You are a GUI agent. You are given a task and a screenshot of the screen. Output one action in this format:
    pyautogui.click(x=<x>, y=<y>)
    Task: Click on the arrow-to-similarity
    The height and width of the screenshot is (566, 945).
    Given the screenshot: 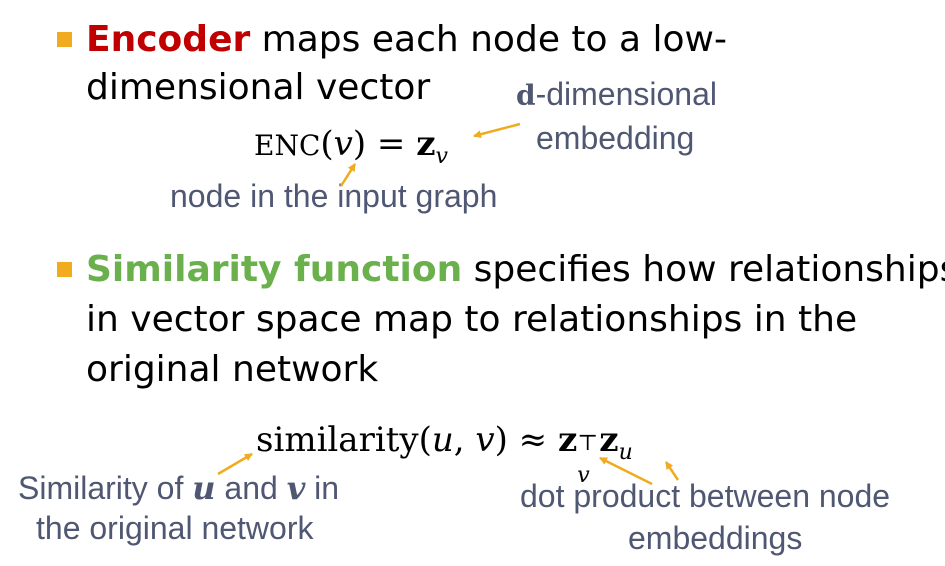 What is the action you would take?
    pyautogui.click(x=235, y=464)
    